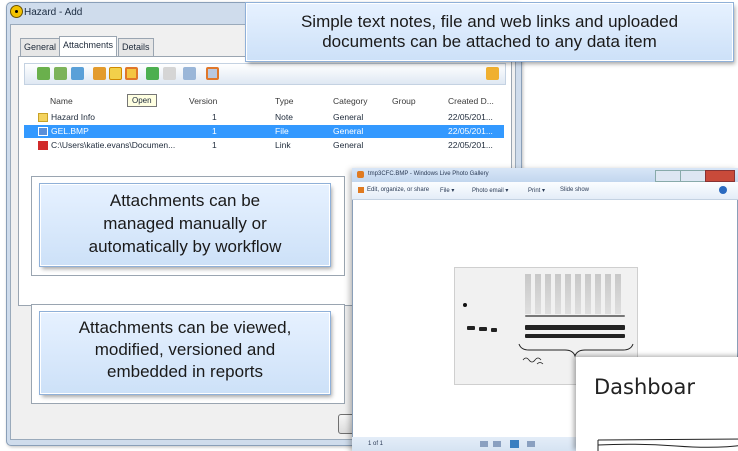 This screenshot has width=738, height=451. I want to click on maximize-icon, so click(693, 176).